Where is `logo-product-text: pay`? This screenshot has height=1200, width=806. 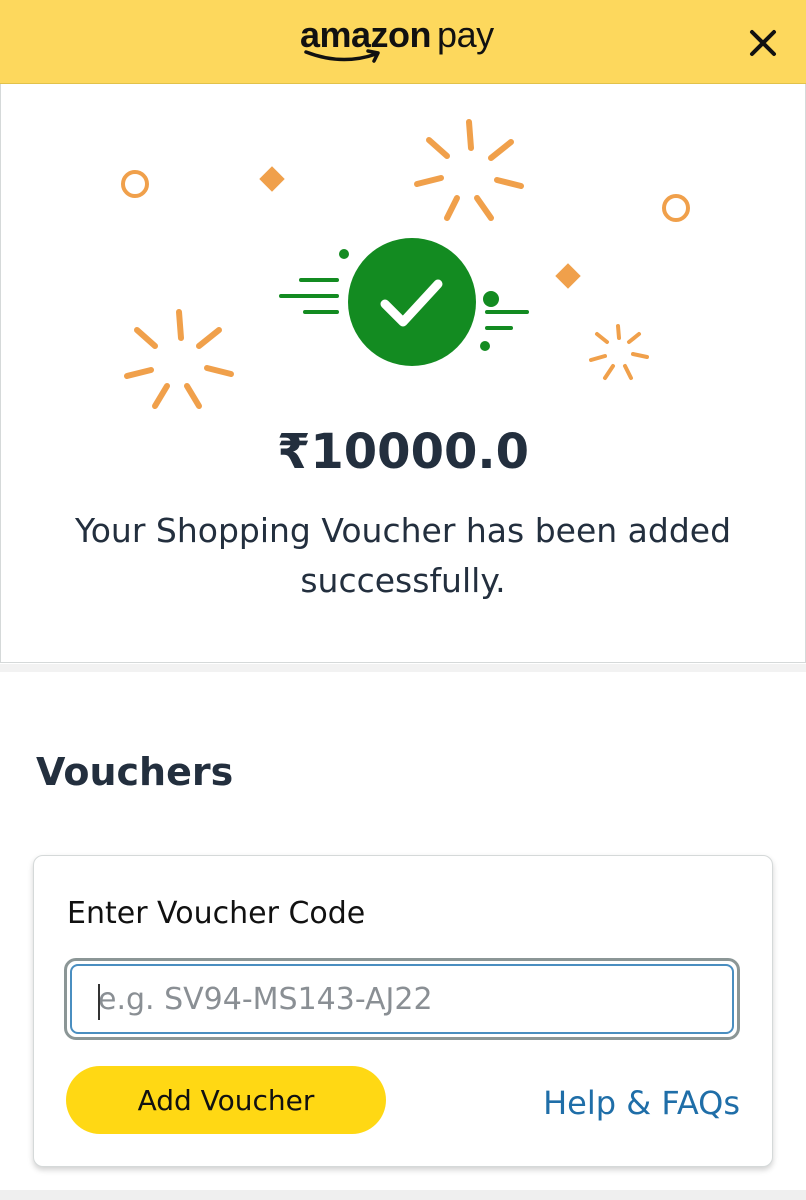
logo-product-text: pay is located at coordinates (465, 34).